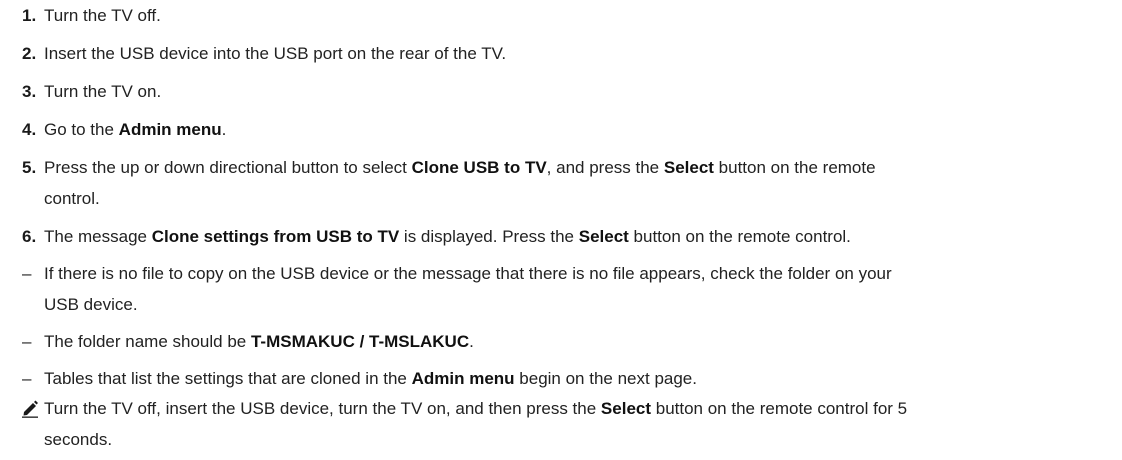 This screenshot has width=1122, height=460. I want to click on step-text: control., so click(72, 198).